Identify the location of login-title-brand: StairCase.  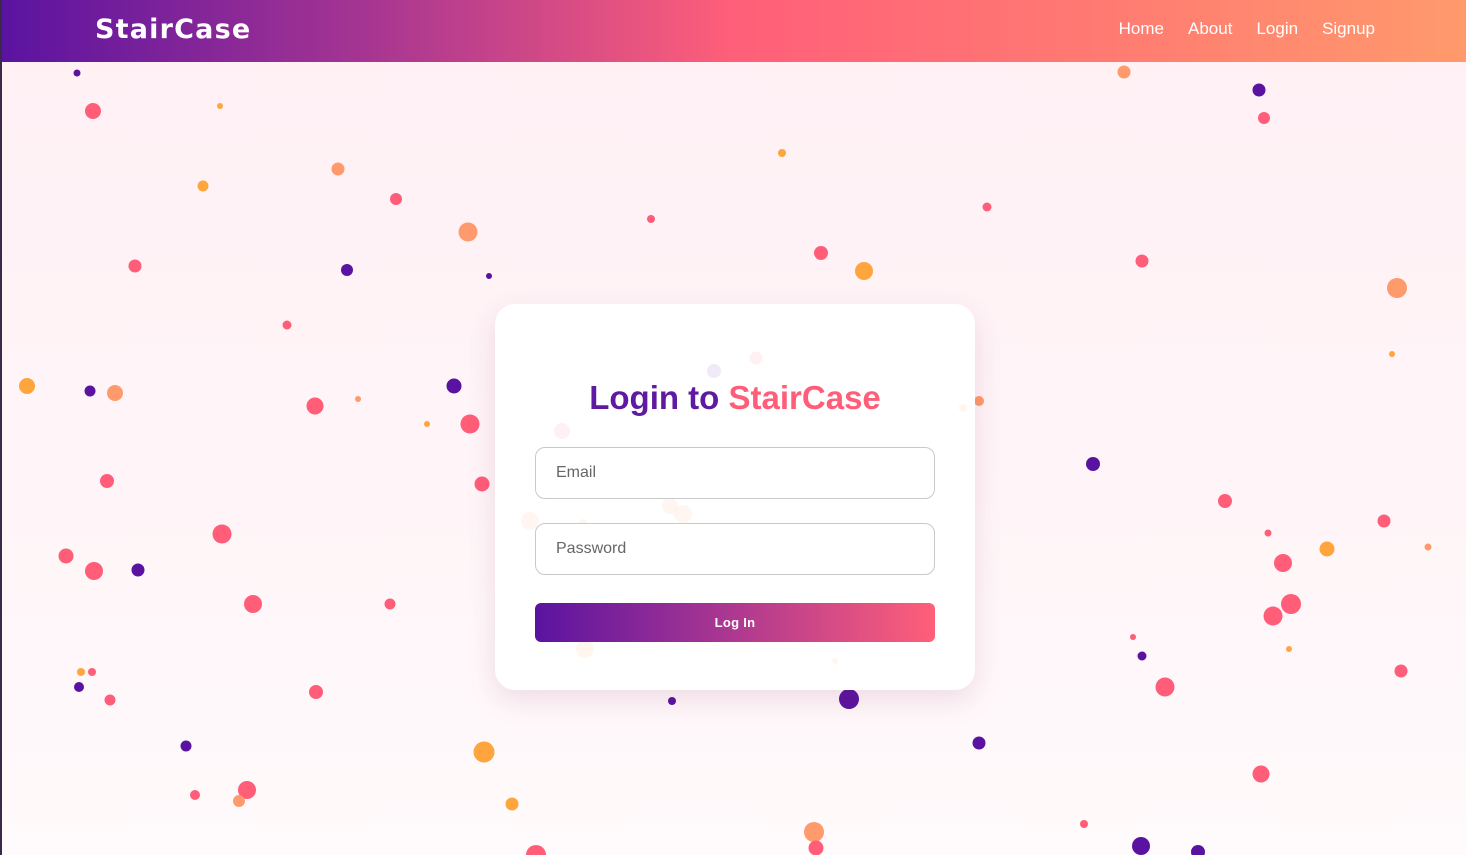
(804, 397).